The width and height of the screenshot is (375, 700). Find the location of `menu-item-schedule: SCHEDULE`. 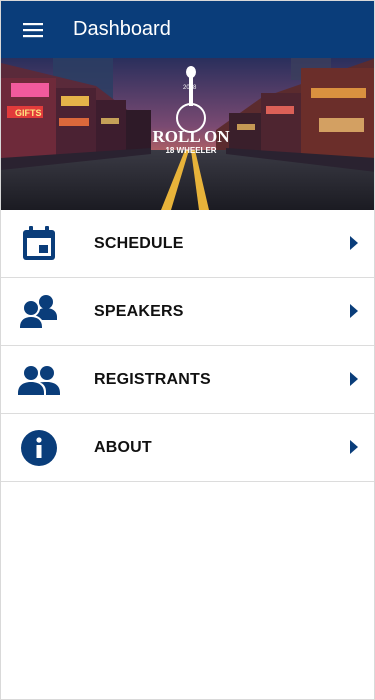

menu-item-schedule: SCHEDULE is located at coordinates (187, 244).